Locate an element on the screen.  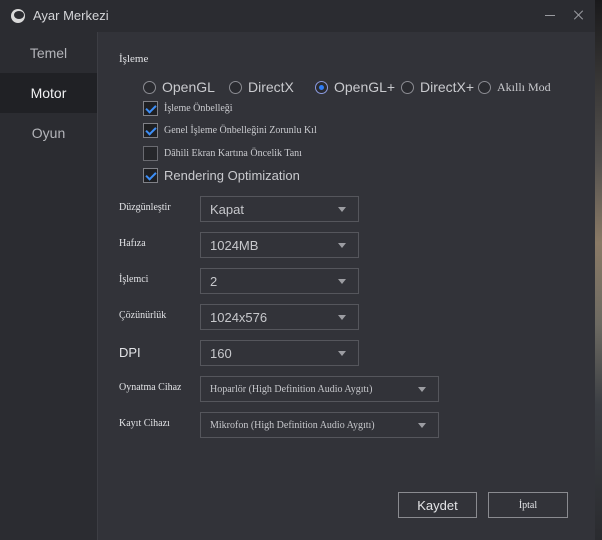
checkbox-label: Rendering Optimization is located at coordinates (232, 175).